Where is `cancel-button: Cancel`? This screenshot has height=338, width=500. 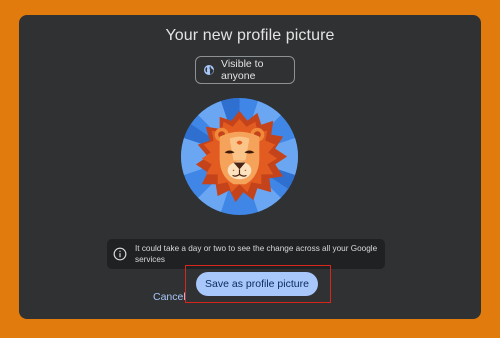 cancel-button: Cancel is located at coordinates (169, 297).